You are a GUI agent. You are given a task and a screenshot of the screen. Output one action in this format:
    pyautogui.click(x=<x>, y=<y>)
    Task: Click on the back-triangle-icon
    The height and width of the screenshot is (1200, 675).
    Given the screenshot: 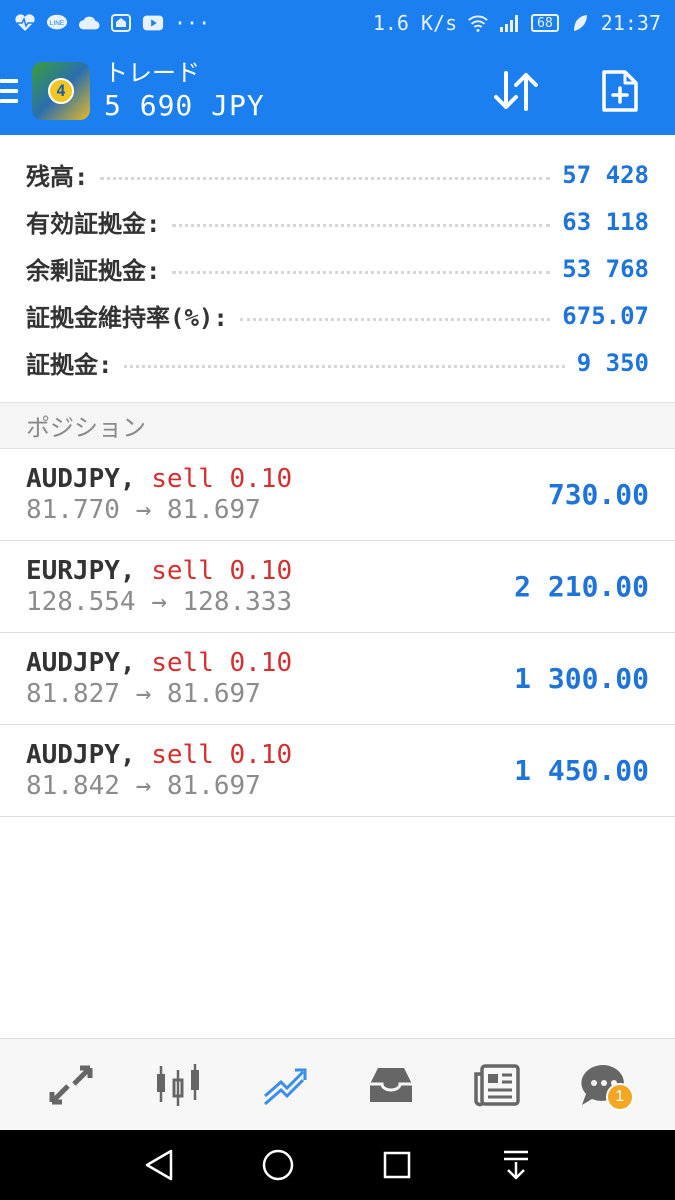 What is the action you would take?
    pyautogui.click(x=159, y=1165)
    